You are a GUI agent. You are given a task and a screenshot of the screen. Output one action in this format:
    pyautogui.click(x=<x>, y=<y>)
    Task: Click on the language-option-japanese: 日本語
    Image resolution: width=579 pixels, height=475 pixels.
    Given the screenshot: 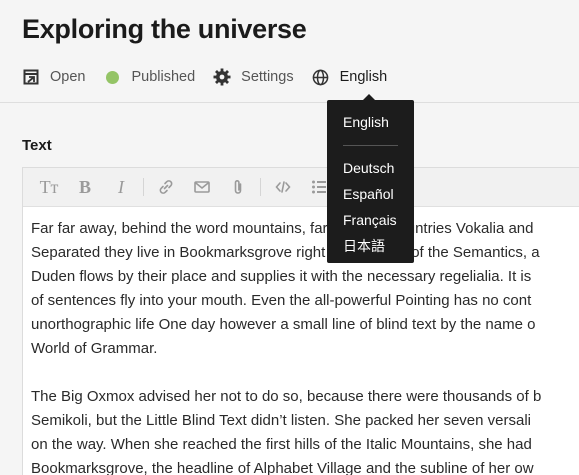 What is the action you would take?
    pyautogui.click(x=370, y=249)
    